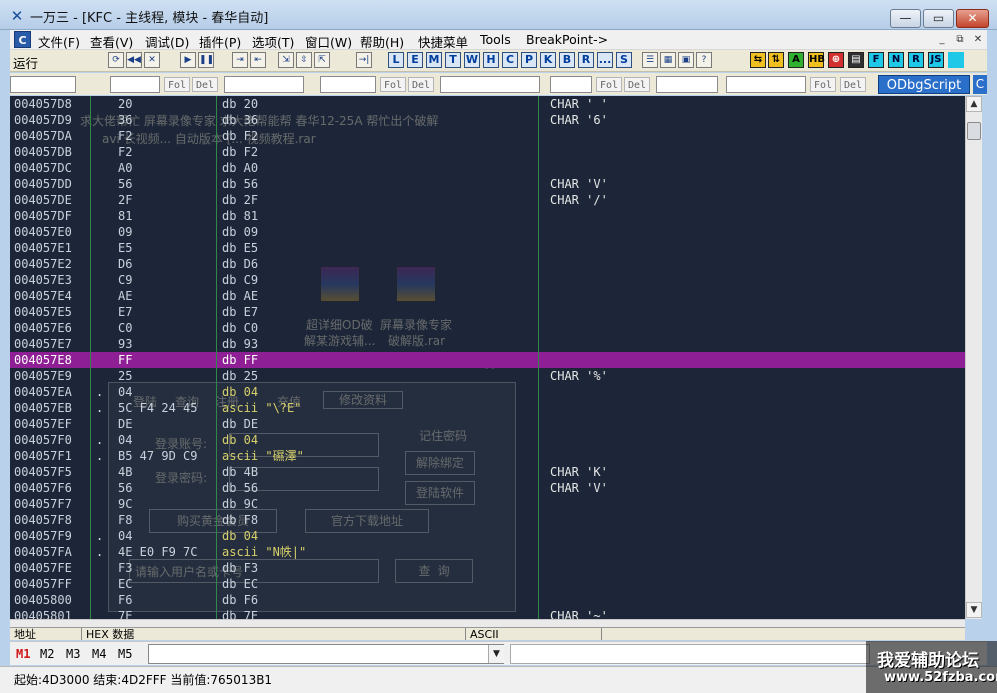 The image size is (997, 693). I want to click on marker-m3: M3, so click(73, 654).